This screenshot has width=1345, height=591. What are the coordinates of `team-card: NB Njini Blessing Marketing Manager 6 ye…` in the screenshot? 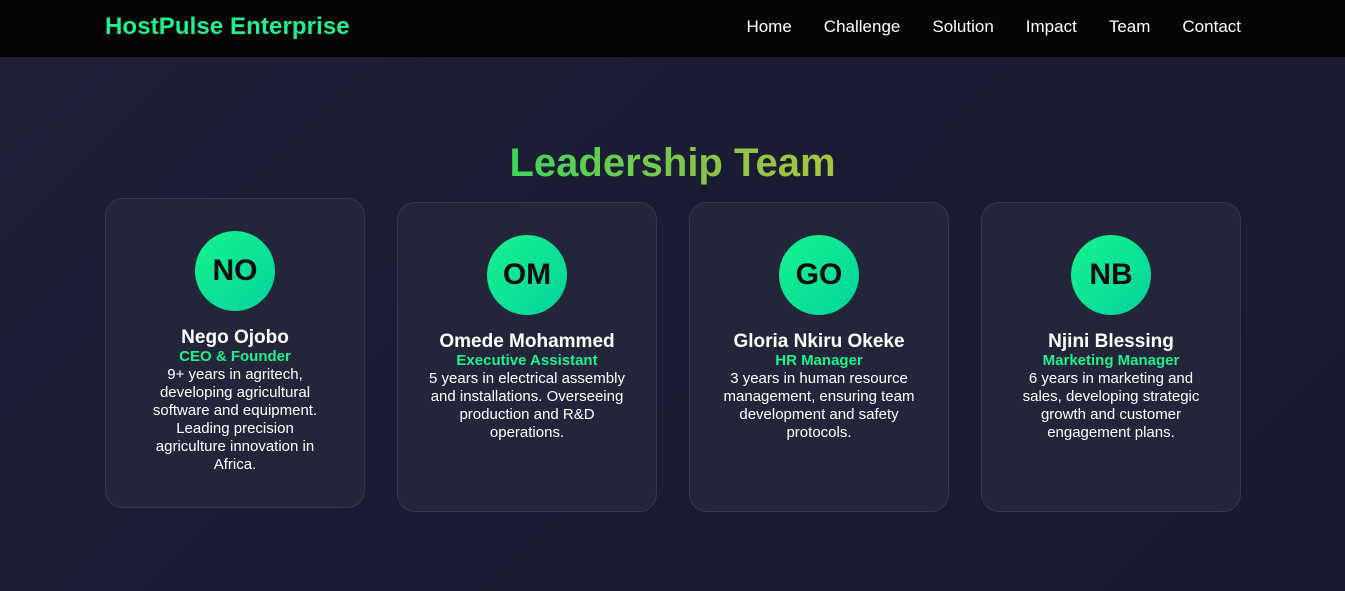 It's located at (1111, 357).